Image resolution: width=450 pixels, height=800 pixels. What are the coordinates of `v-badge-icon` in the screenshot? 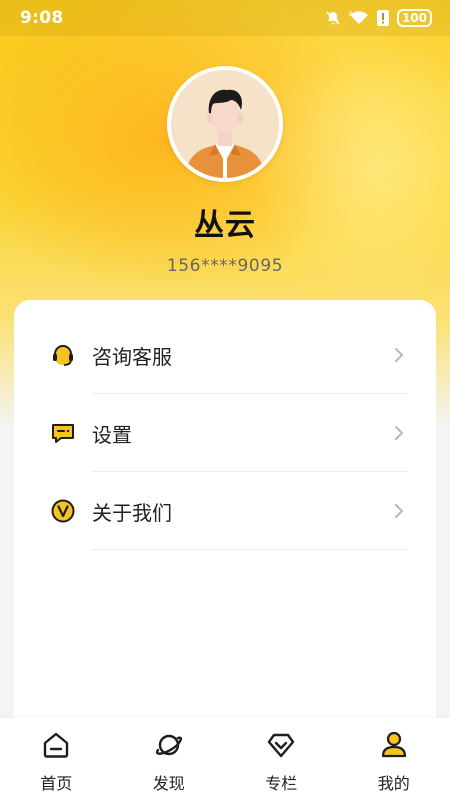 It's located at (63, 511).